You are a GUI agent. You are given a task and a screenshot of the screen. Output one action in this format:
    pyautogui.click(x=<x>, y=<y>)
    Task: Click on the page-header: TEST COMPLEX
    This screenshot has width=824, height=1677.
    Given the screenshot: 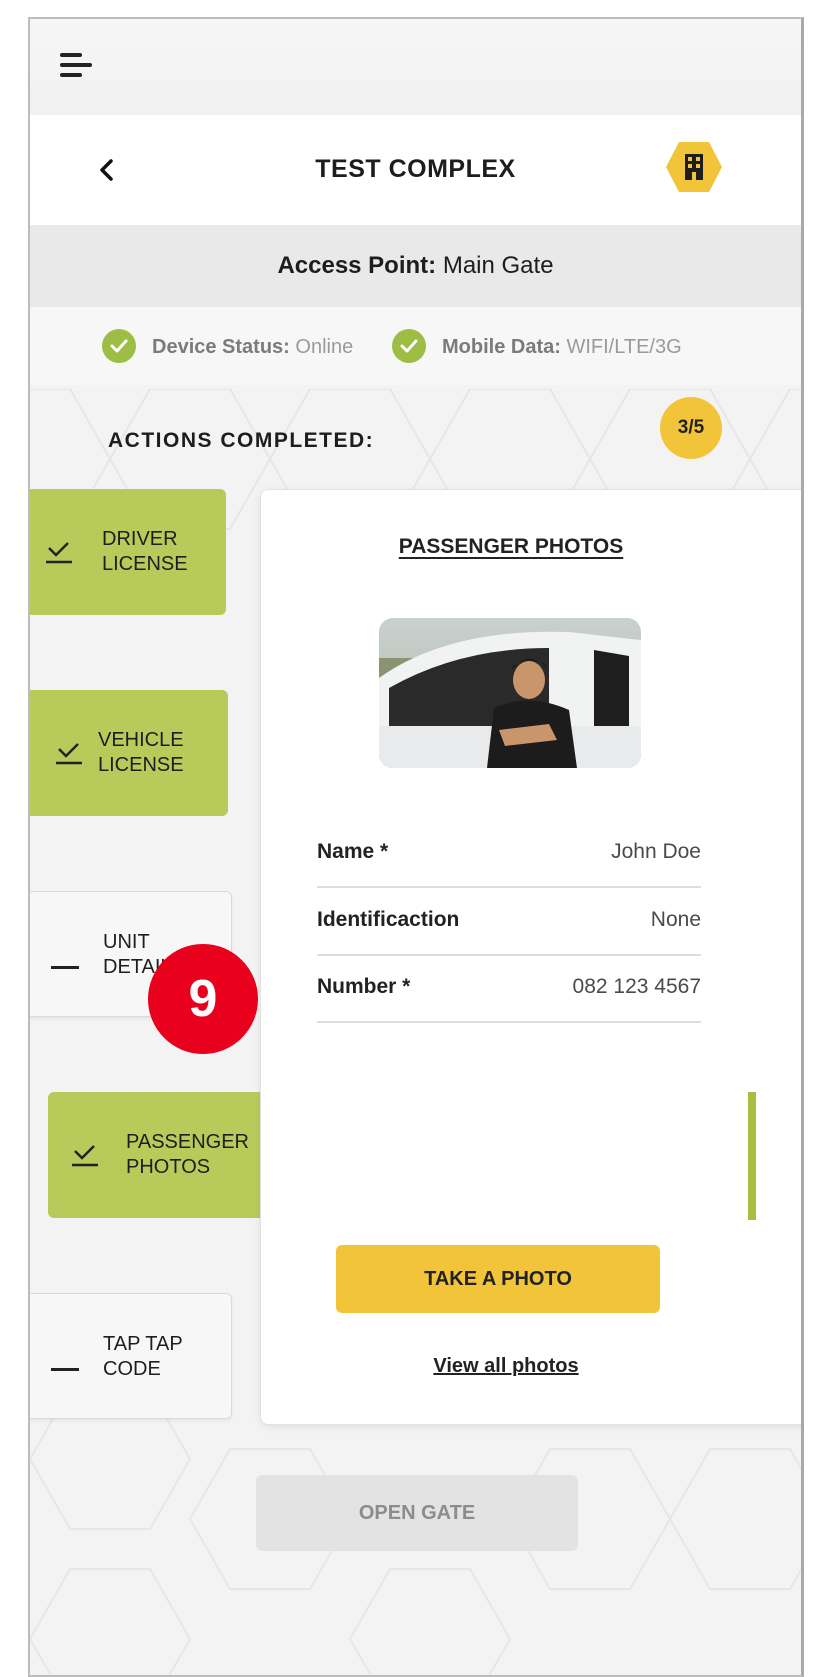 What is the action you would take?
    pyautogui.click(x=415, y=170)
    